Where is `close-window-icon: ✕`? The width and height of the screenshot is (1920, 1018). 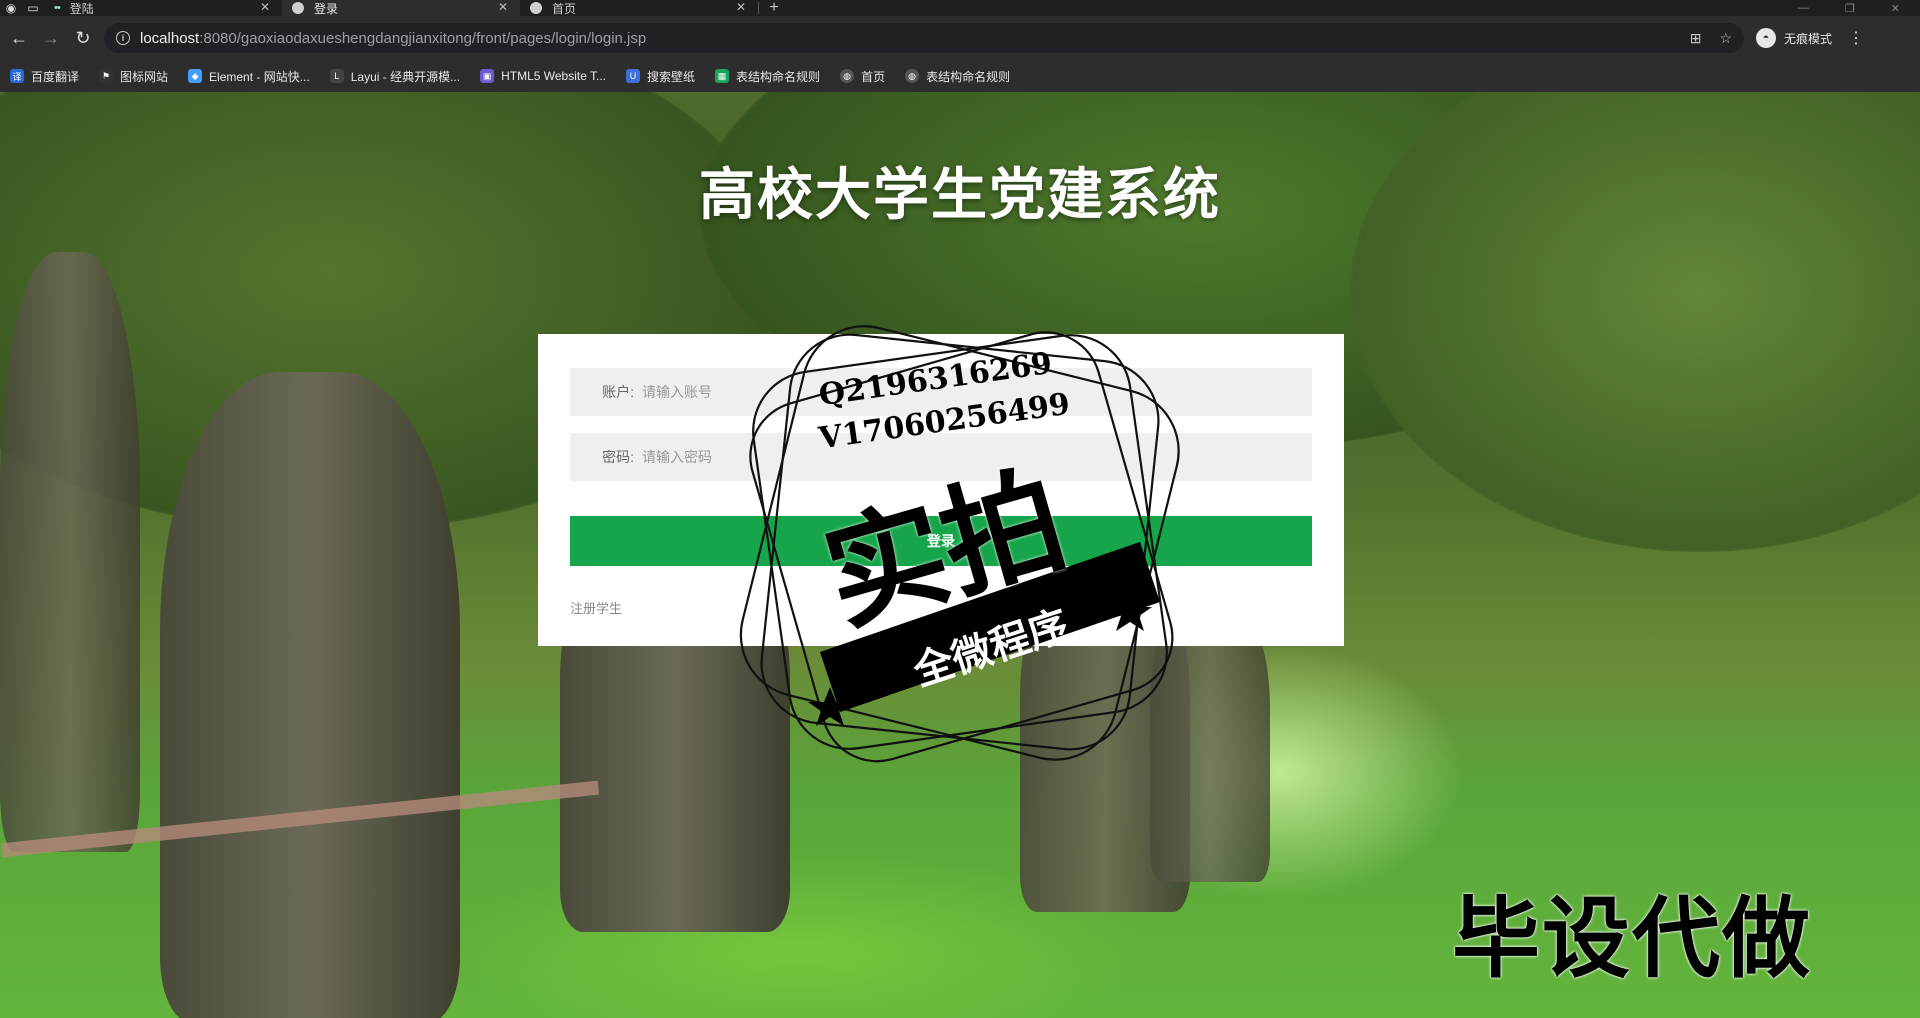 close-window-icon: ✕ is located at coordinates (1895, 8).